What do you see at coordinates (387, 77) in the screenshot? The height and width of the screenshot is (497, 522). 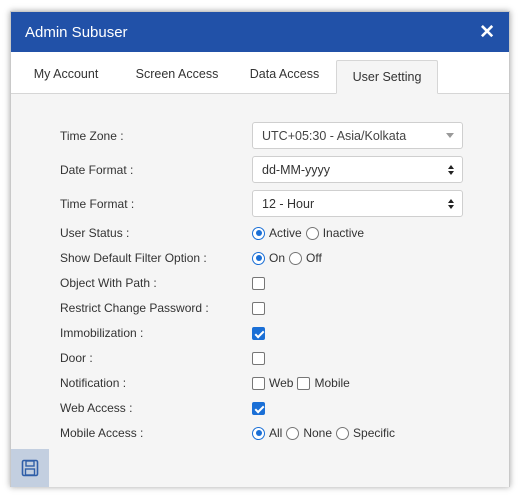 I see `tab-user-setting: User Setting` at bounding box center [387, 77].